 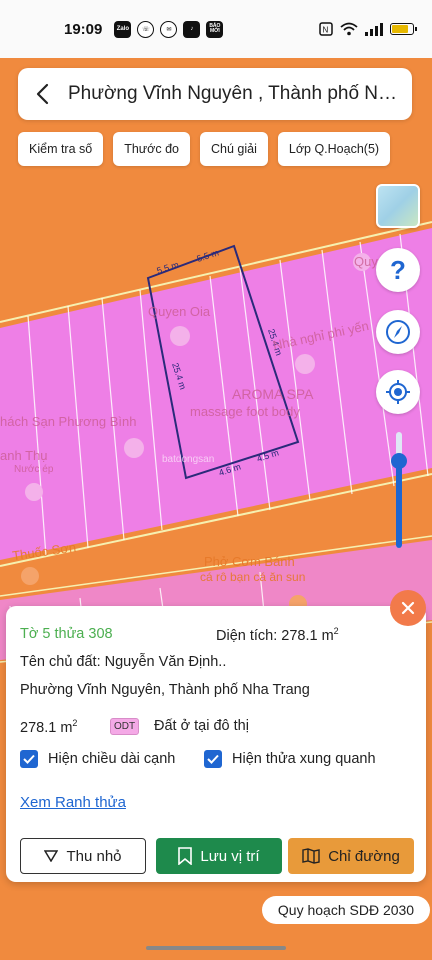 What do you see at coordinates (234, 149) in the screenshot?
I see `chip-legend: Chú giải` at bounding box center [234, 149].